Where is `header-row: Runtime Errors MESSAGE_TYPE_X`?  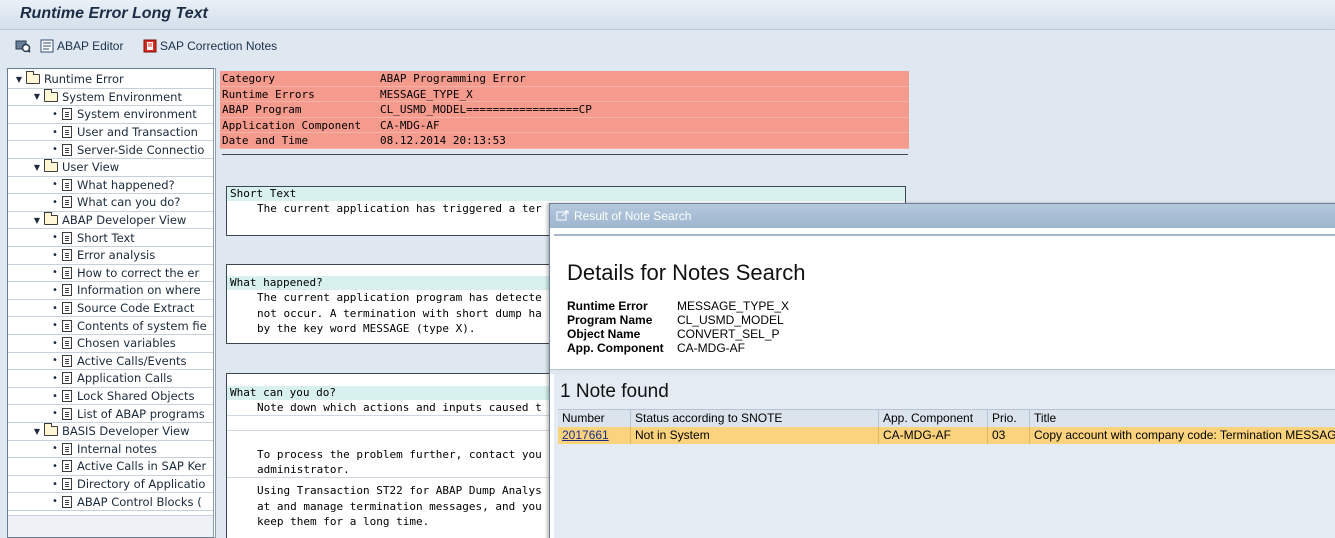
header-row: Runtime Errors MESSAGE_TYPE_X is located at coordinates (564, 94).